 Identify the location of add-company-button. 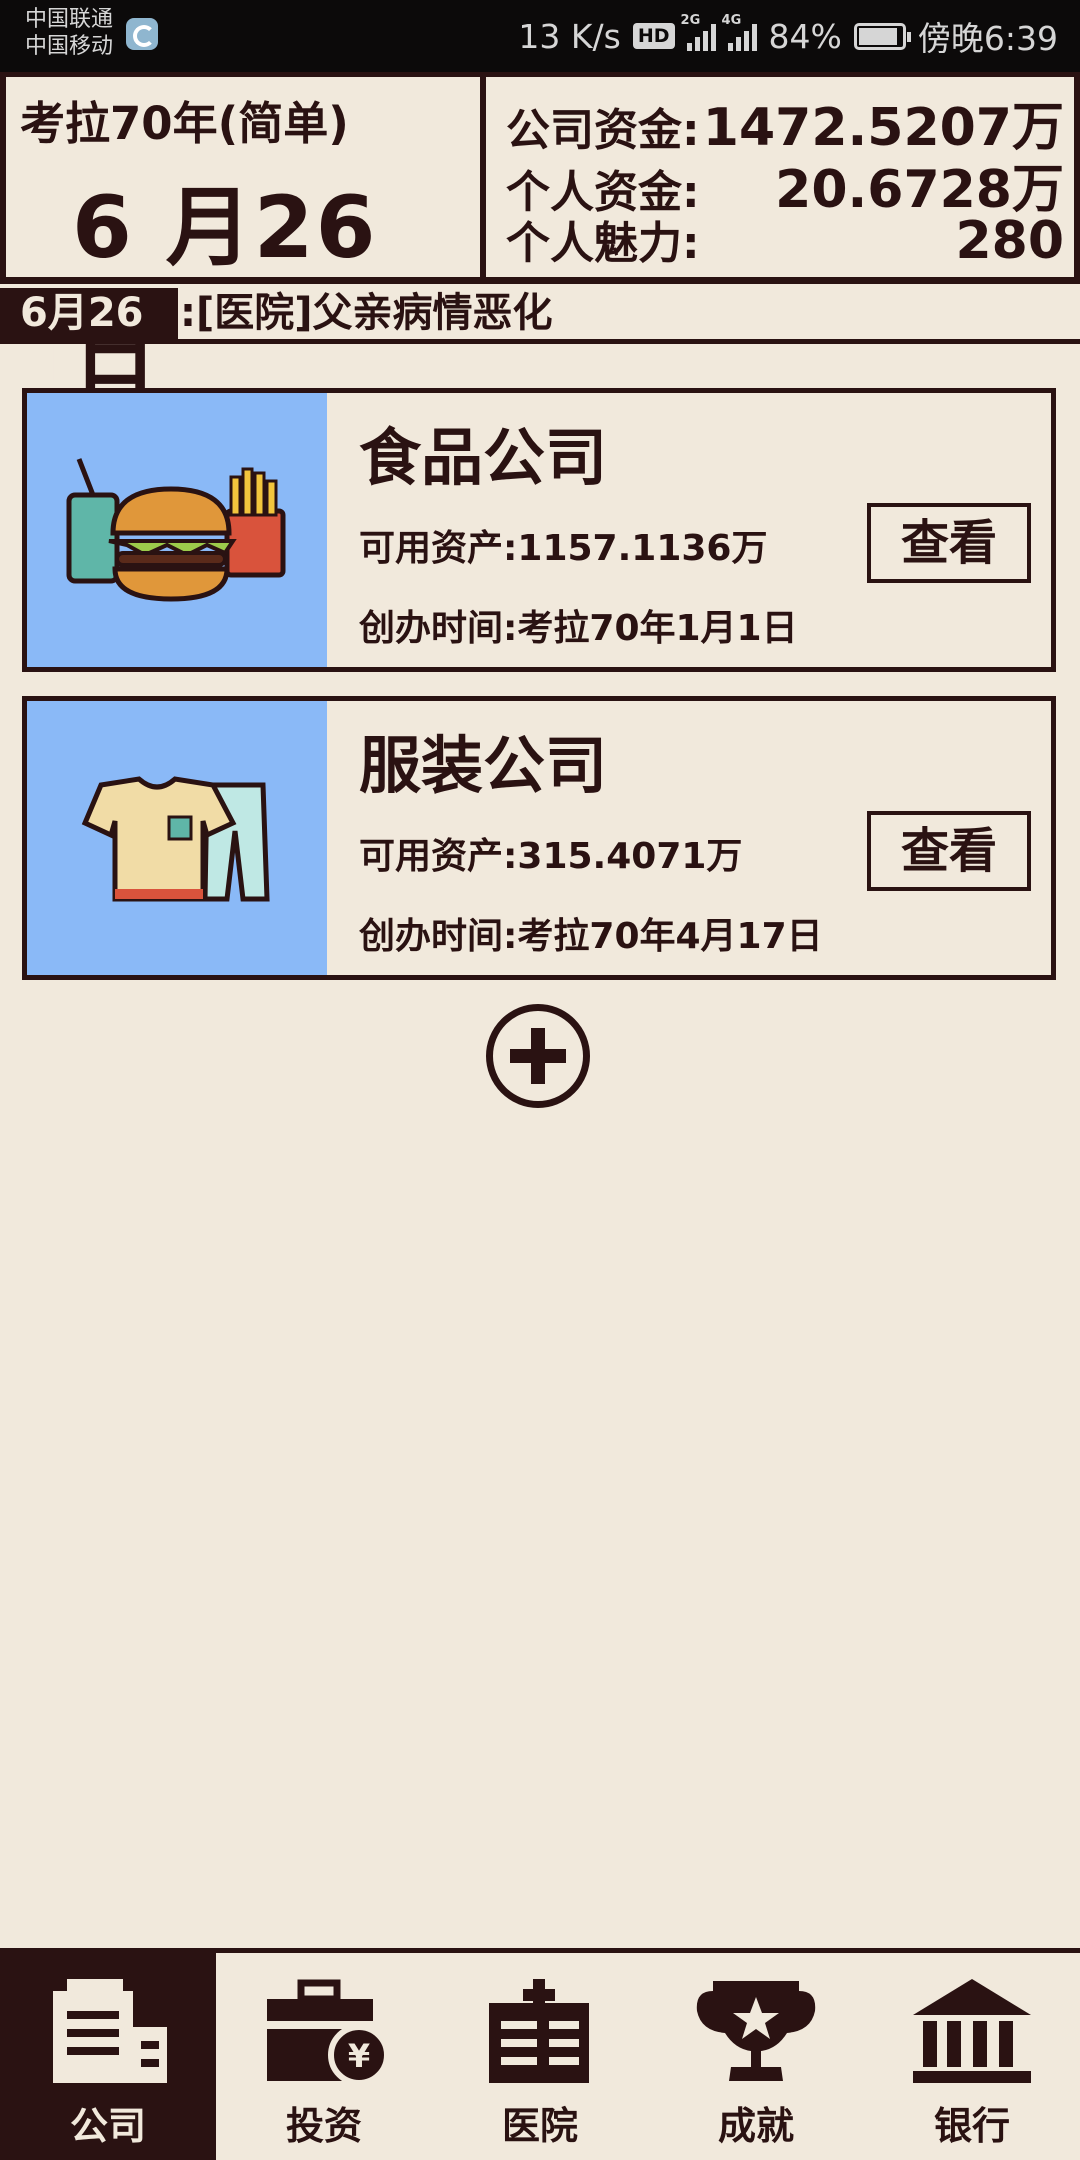
(538, 1056).